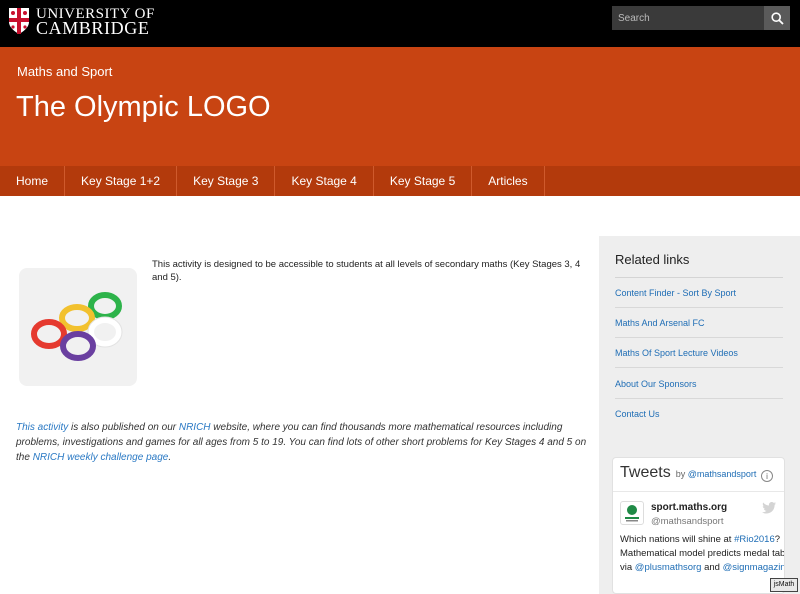 The height and width of the screenshot is (594, 800). I want to click on avatar-logo-icon, so click(632, 513).